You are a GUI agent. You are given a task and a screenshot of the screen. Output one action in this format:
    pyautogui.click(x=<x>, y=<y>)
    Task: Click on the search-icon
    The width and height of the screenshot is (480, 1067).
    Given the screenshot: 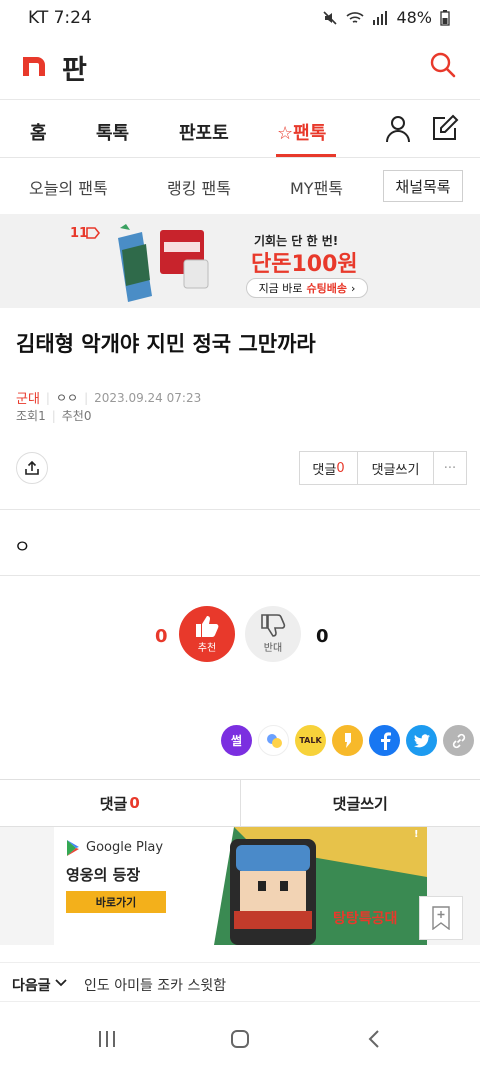 What is the action you would take?
    pyautogui.click(x=443, y=65)
    